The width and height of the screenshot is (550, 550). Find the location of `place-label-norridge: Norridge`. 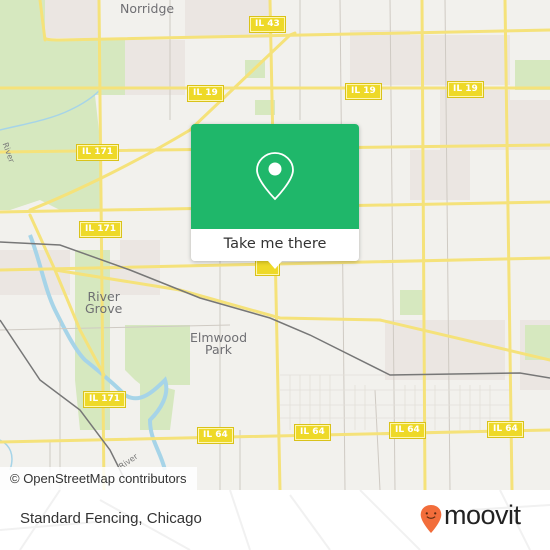

place-label-norridge: Norridge is located at coordinates (147, 8).